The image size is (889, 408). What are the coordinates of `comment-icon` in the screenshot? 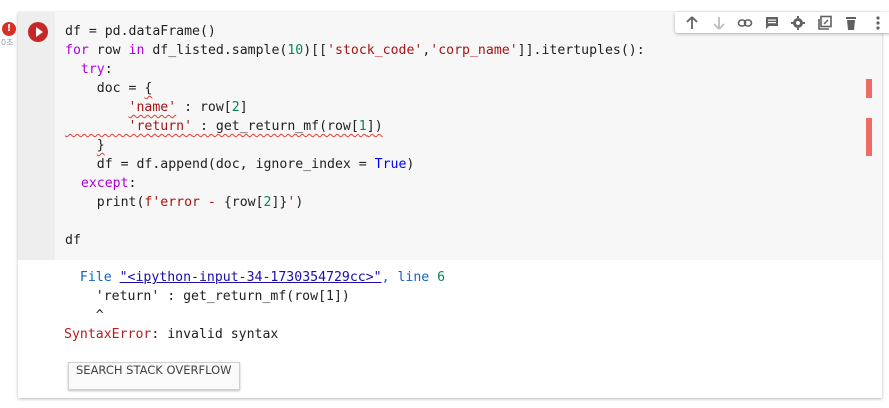 It's located at (771, 22).